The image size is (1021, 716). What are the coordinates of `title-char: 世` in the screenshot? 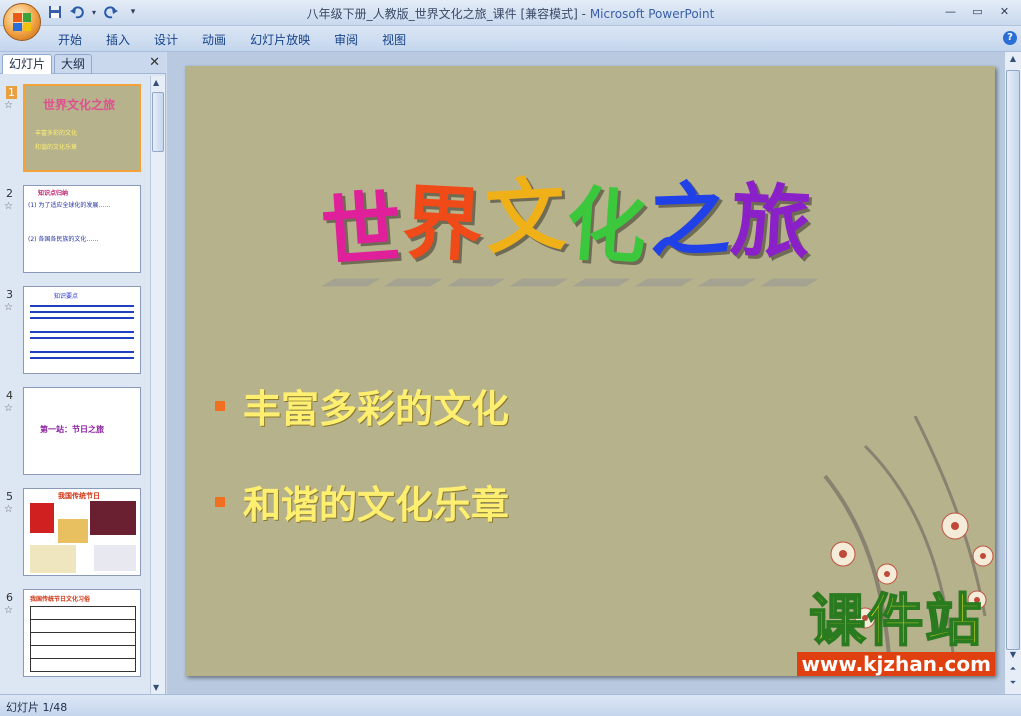 It's located at (362, 230).